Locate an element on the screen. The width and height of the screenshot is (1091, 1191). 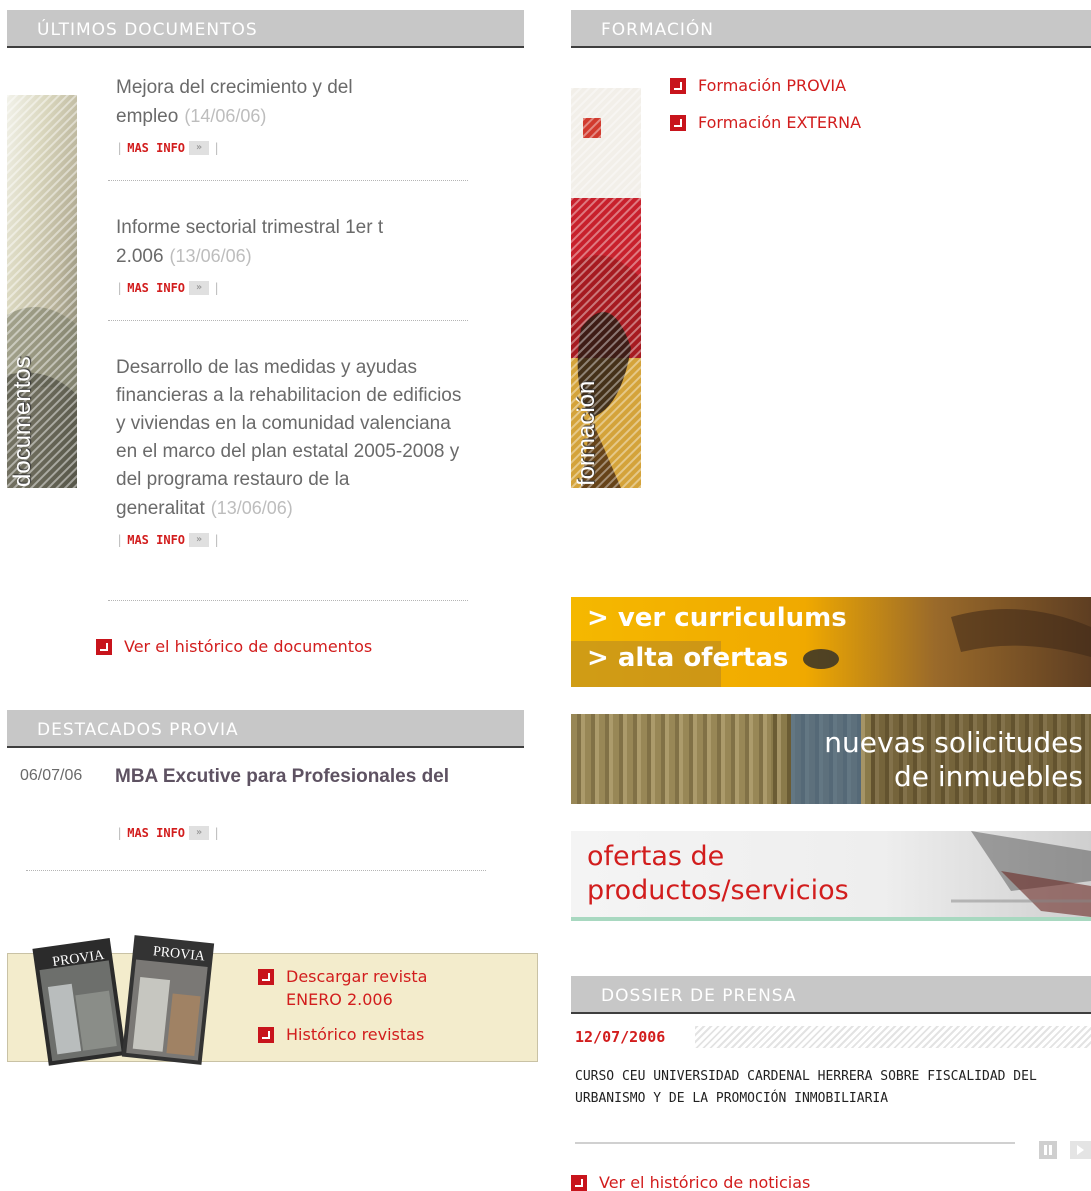
inmuebles-banner-line1: nuevas solicitudes is located at coordinates (953, 742).